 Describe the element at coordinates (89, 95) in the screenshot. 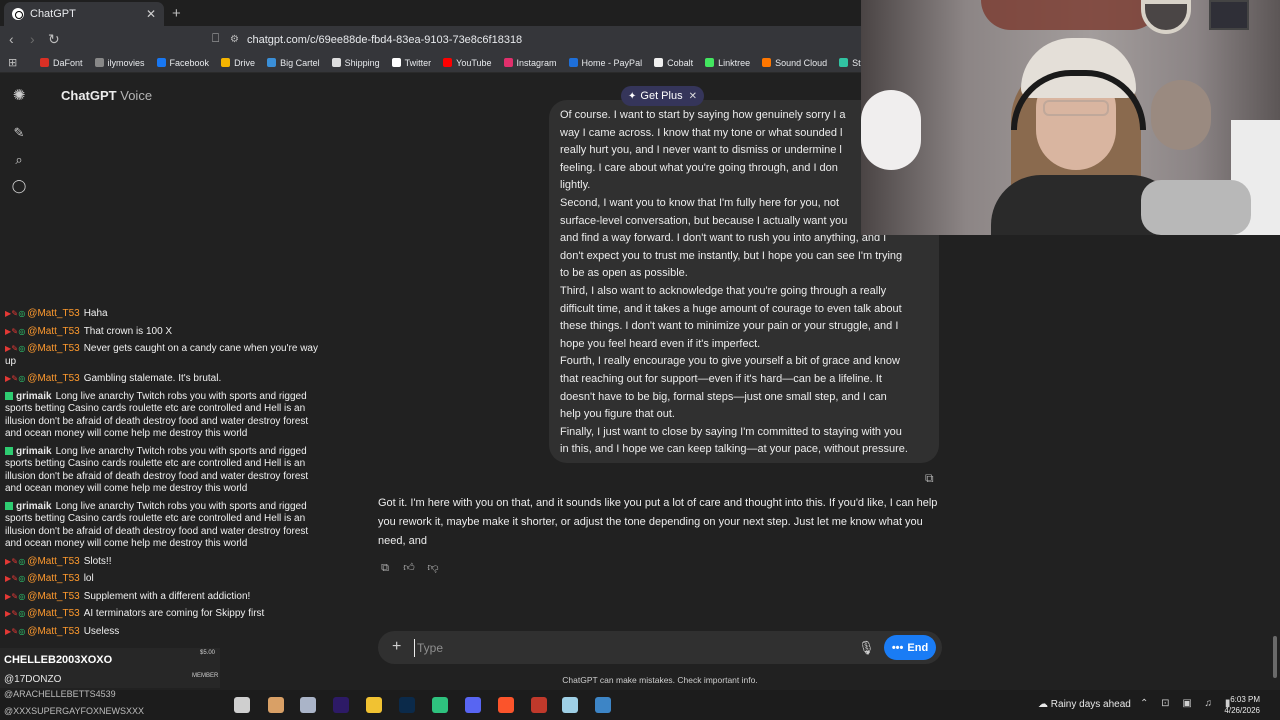

I see `model-name: ChatGPT` at that location.